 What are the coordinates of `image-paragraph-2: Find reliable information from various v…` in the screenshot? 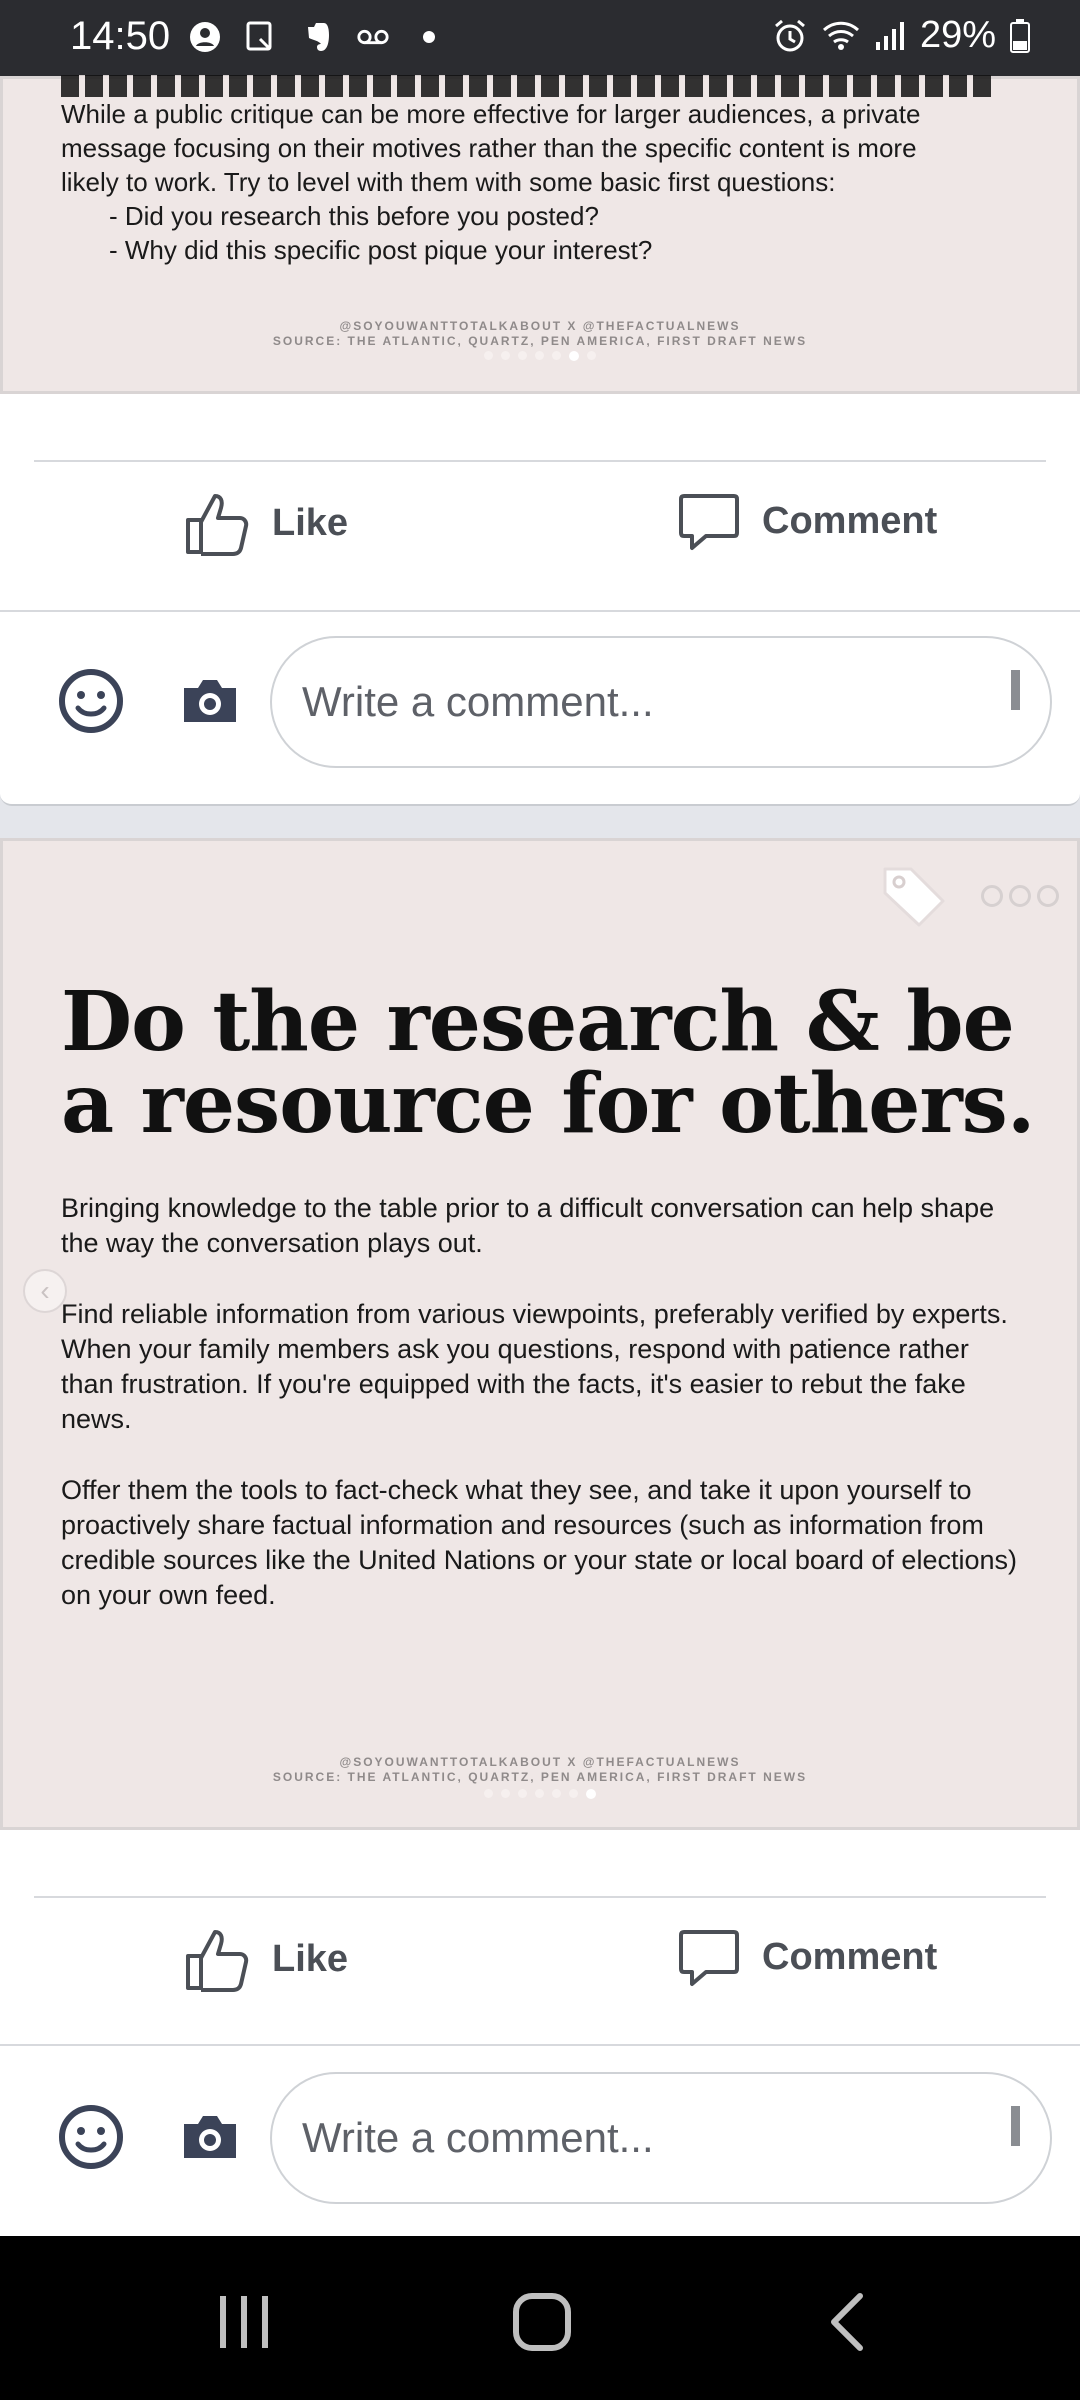 It's located at (534, 1366).